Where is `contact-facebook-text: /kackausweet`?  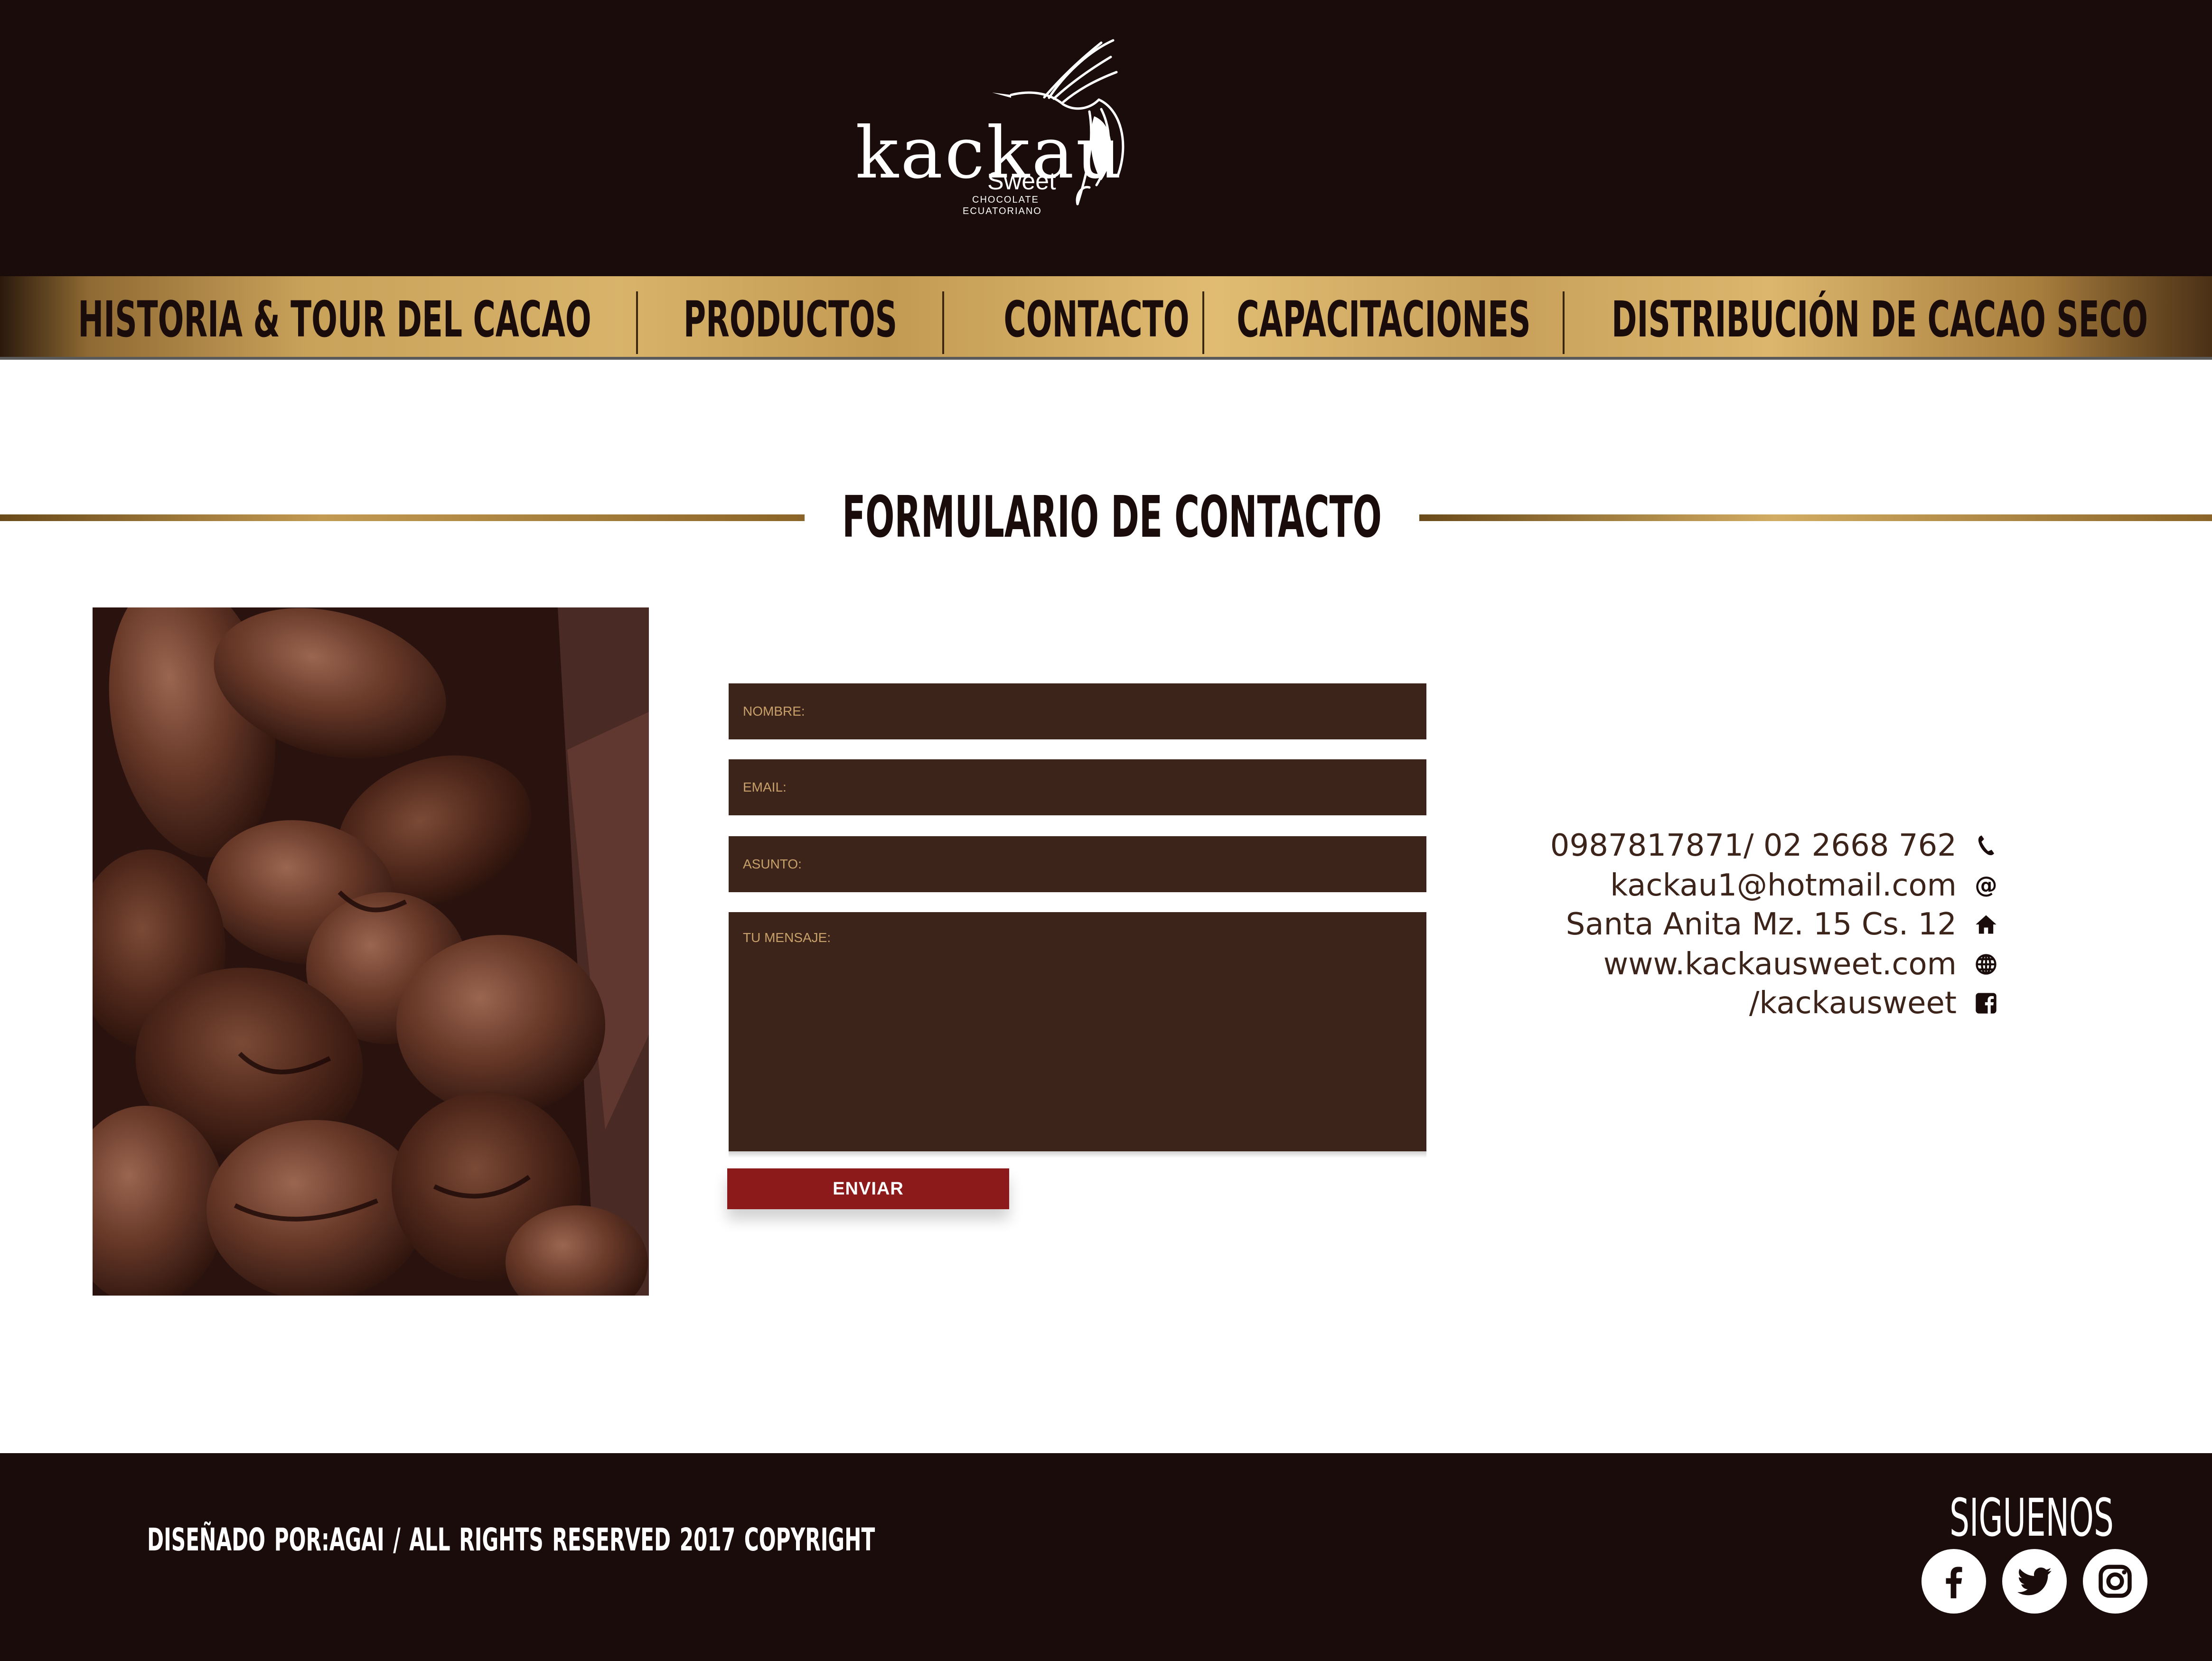 contact-facebook-text: /kackausweet is located at coordinates (1853, 1004).